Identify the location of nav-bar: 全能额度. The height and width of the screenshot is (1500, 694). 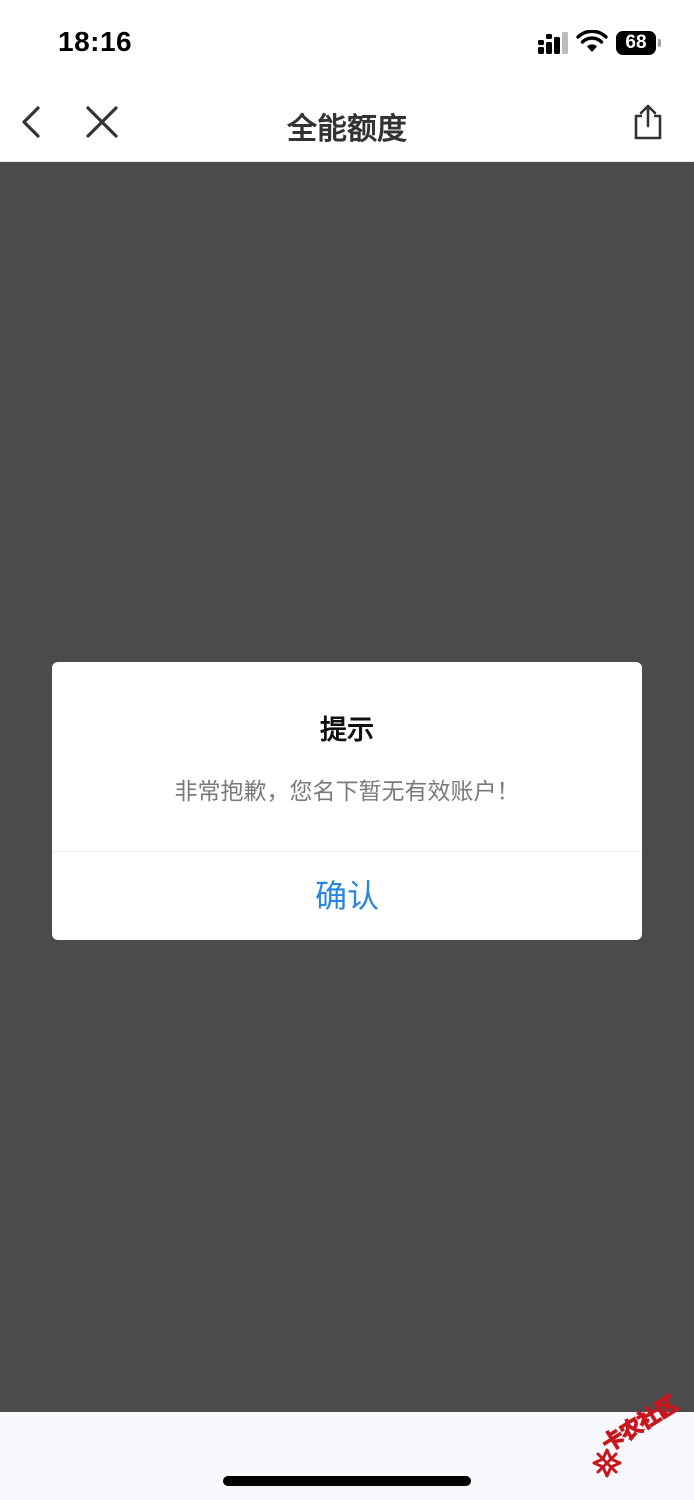
(347, 123).